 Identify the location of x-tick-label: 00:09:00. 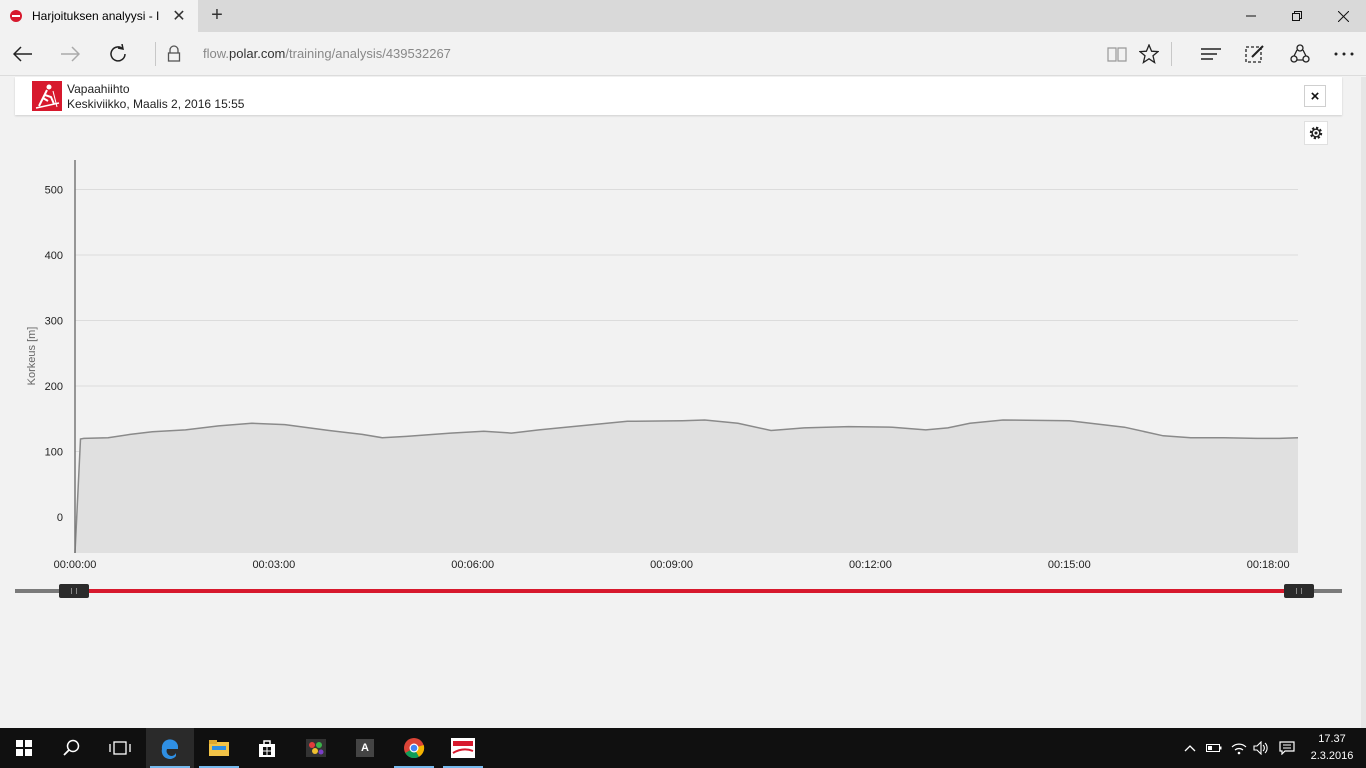
(671, 565).